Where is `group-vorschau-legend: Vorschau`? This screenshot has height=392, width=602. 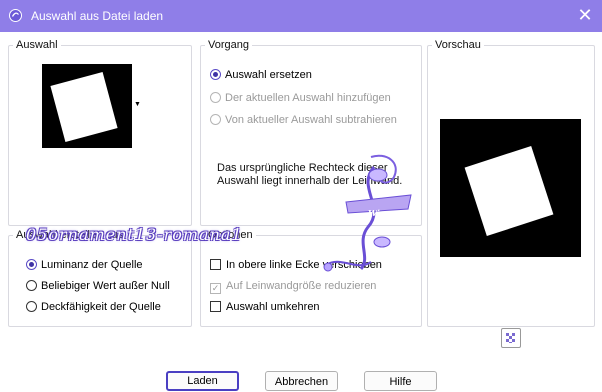 group-vorschau-legend: Vorschau is located at coordinates (458, 45).